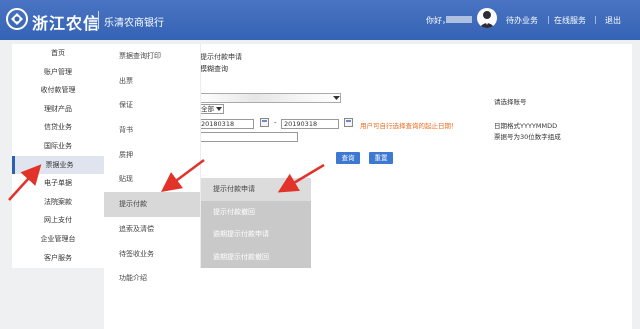  Describe the element at coordinates (58, 109) in the screenshot. I see `sidebar-item-wealth: 理财产品` at that location.